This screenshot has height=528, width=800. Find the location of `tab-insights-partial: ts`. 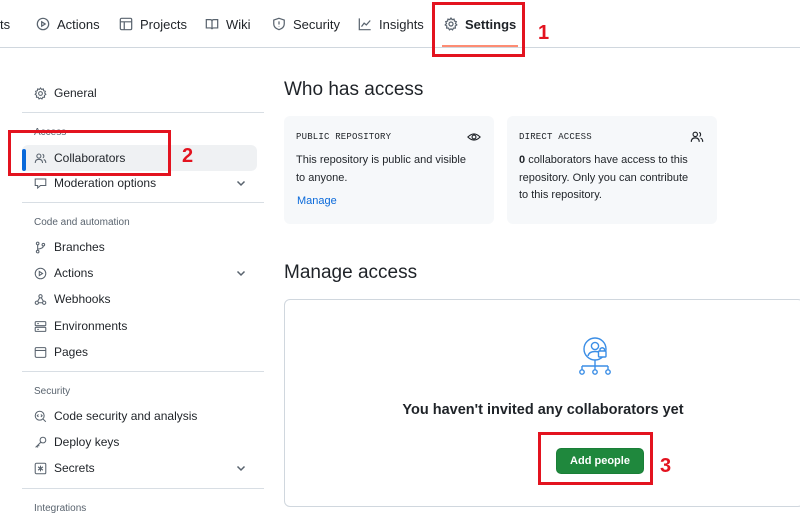

tab-insights-partial: ts is located at coordinates (5, 24).